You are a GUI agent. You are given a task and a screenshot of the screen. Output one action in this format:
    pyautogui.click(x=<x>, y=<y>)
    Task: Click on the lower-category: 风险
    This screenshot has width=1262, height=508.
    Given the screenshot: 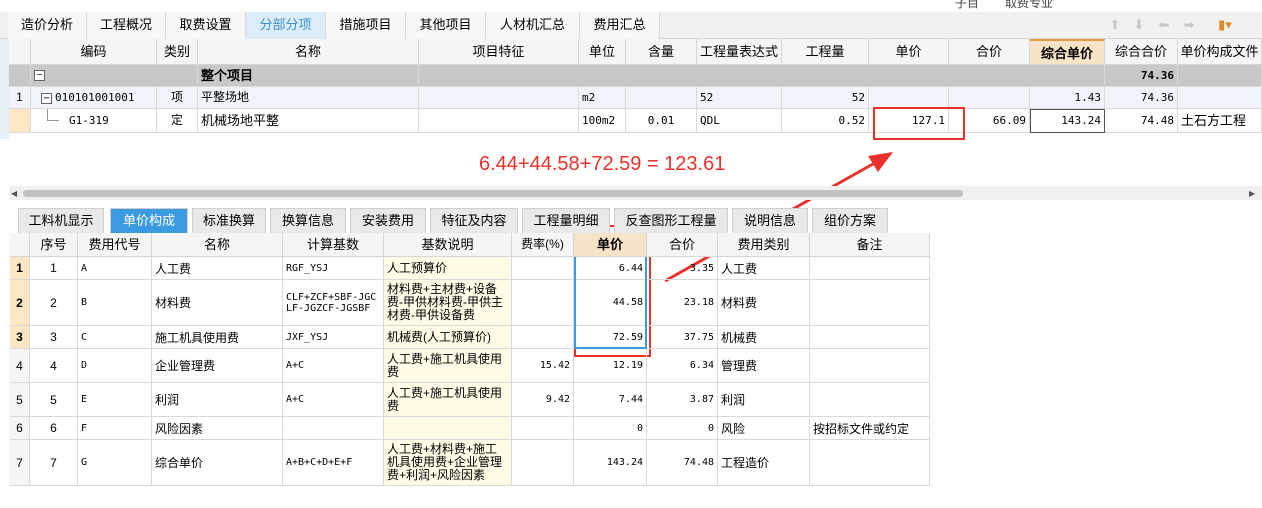 What is the action you would take?
    pyautogui.click(x=764, y=428)
    